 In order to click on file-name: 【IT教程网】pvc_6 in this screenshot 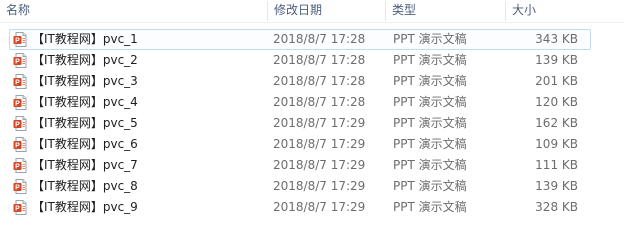, I will do `click(85, 144)`.